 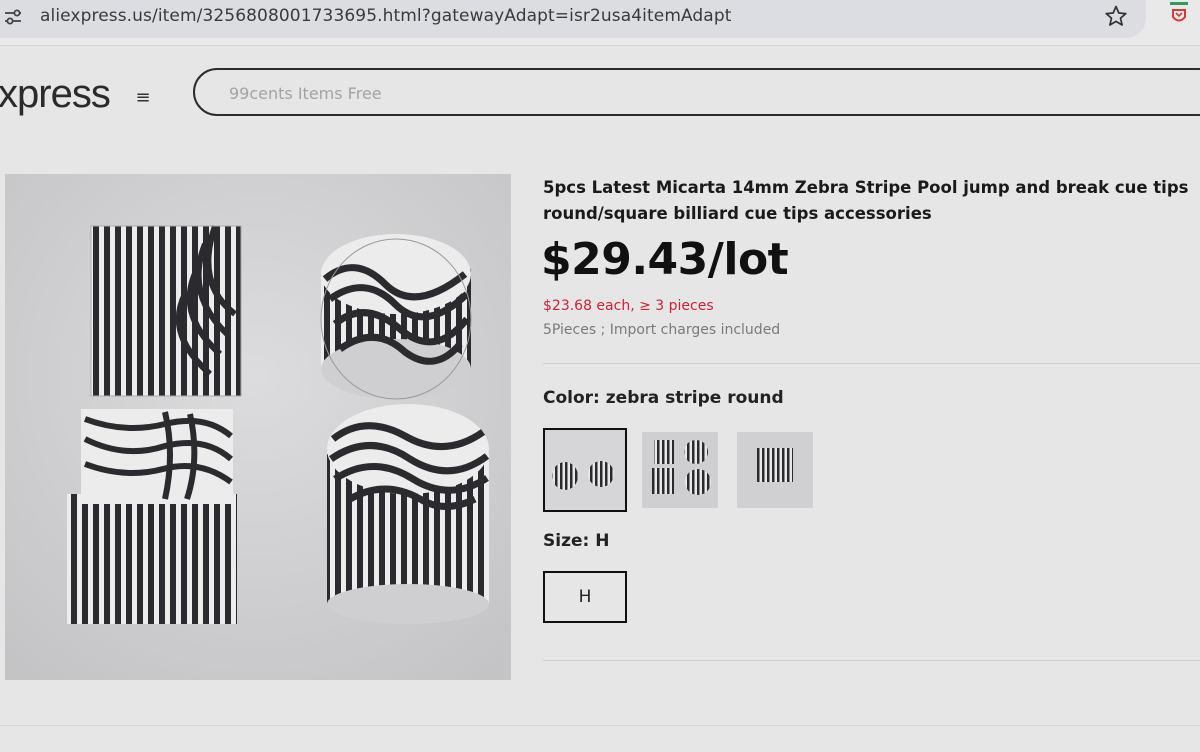 I want to click on star-icon, so click(x=1116, y=16).